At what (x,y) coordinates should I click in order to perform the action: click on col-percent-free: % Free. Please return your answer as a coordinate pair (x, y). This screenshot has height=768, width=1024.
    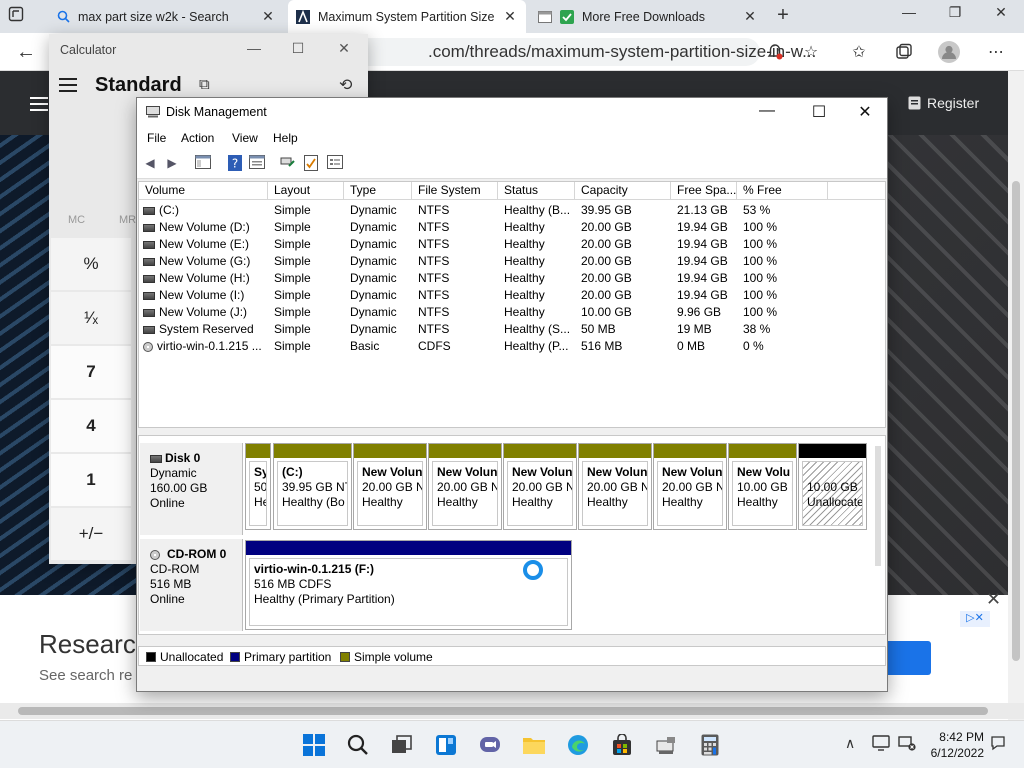
    Looking at the image, I should click on (782, 191).